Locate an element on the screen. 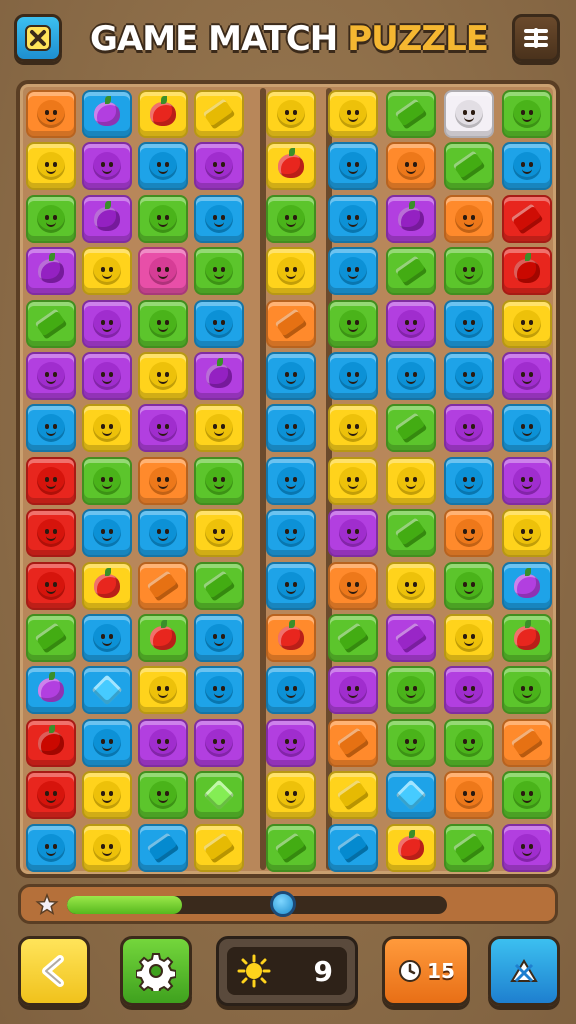  close-button is located at coordinates (38, 38).